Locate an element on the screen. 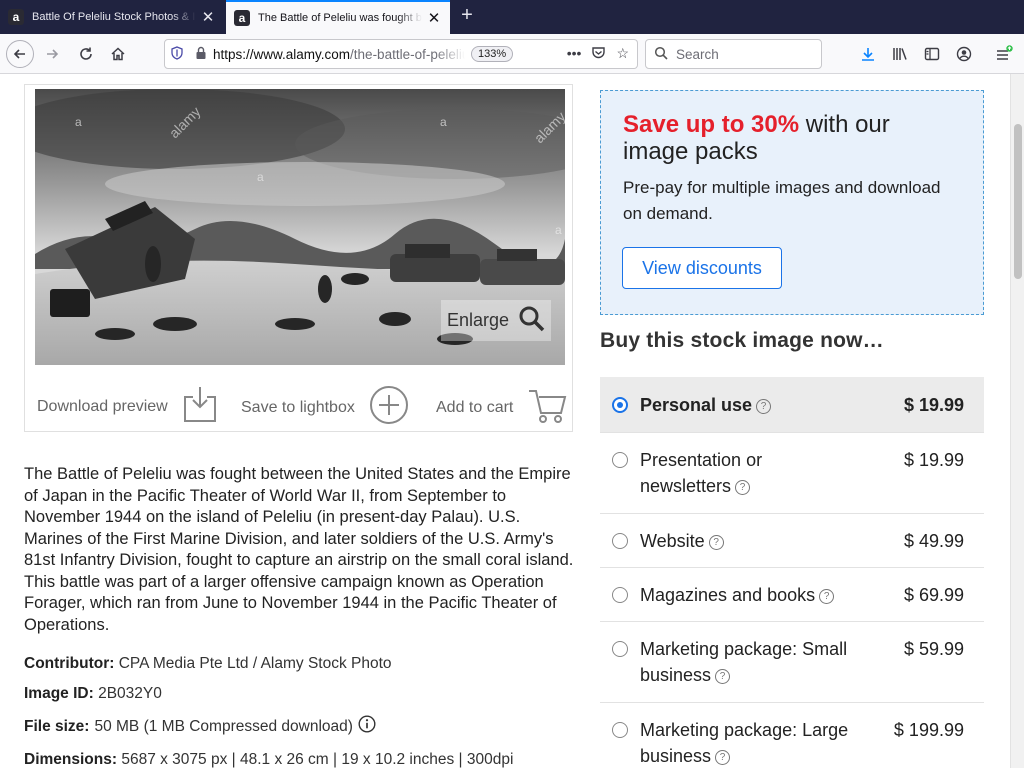  url-path: /the-battle-of-peleliu is located at coordinates (407, 54).